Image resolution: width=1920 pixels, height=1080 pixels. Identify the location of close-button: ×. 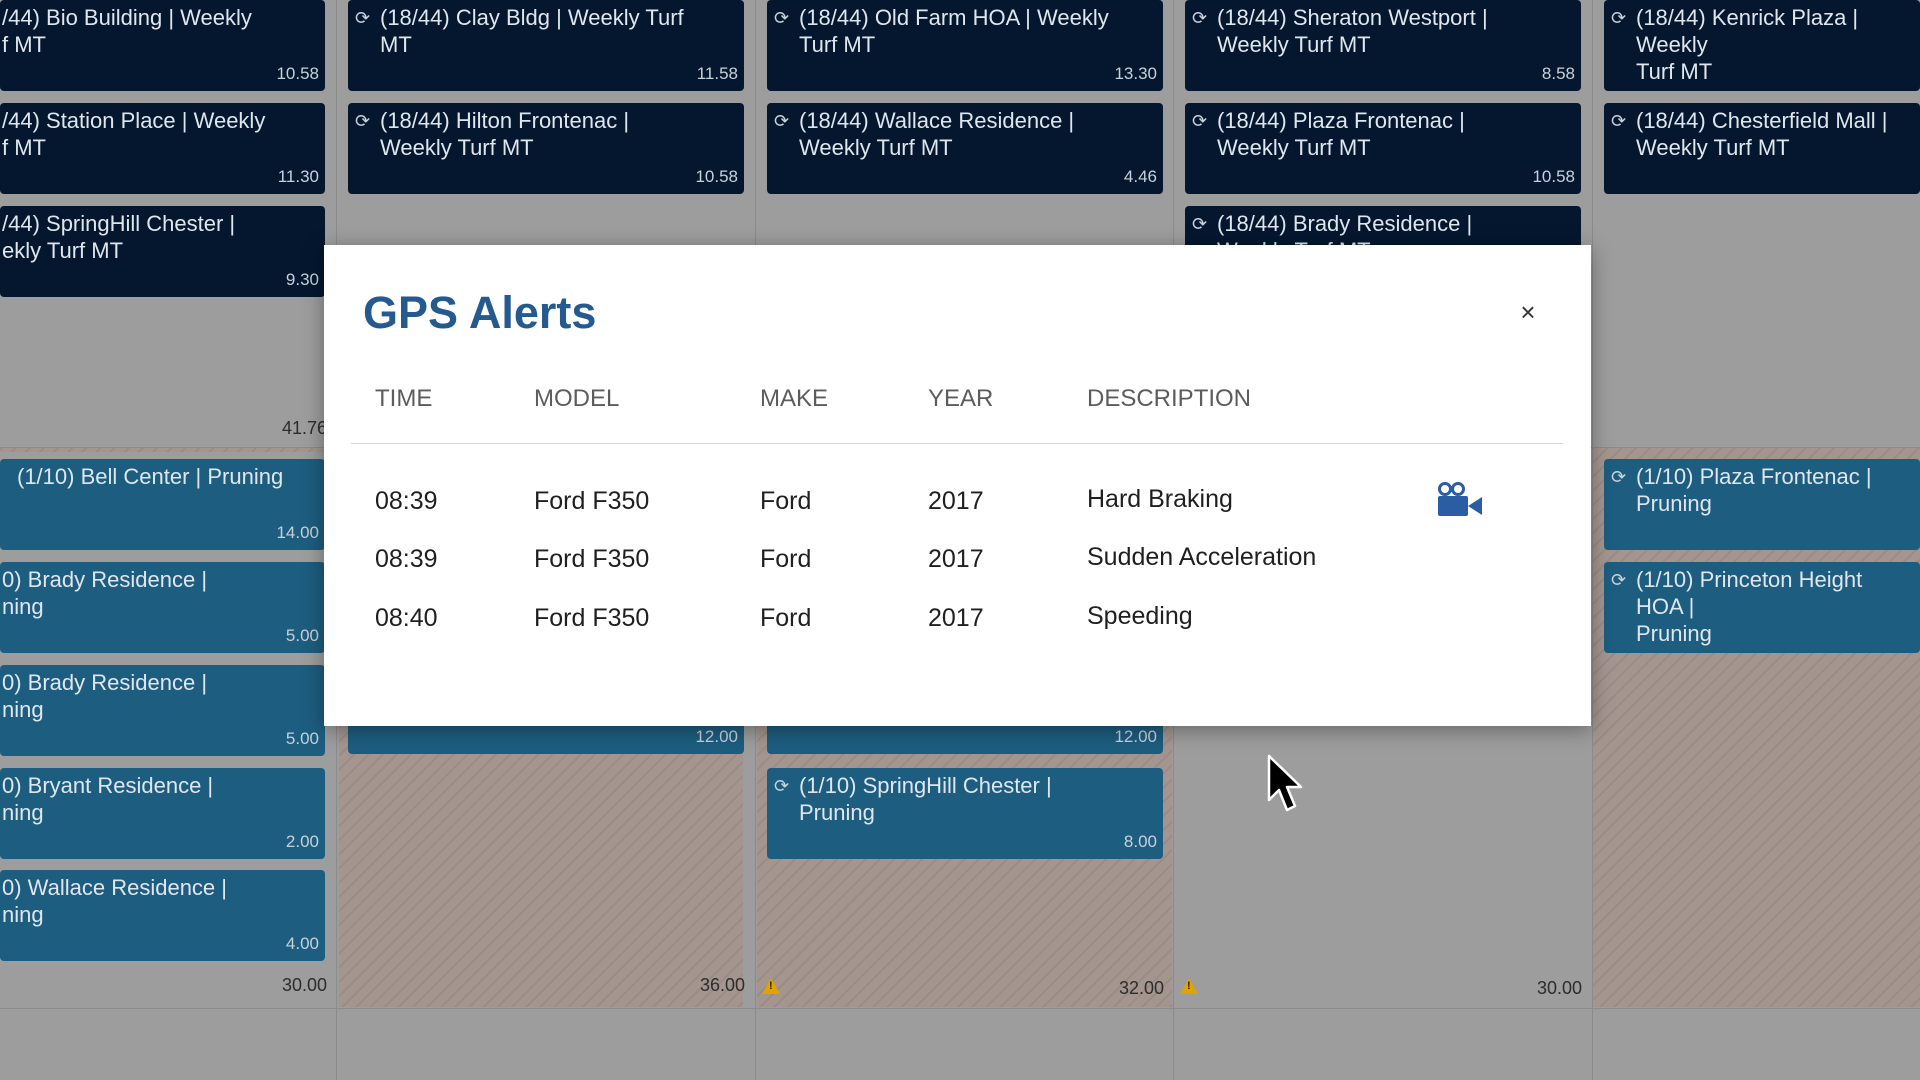
(1528, 312).